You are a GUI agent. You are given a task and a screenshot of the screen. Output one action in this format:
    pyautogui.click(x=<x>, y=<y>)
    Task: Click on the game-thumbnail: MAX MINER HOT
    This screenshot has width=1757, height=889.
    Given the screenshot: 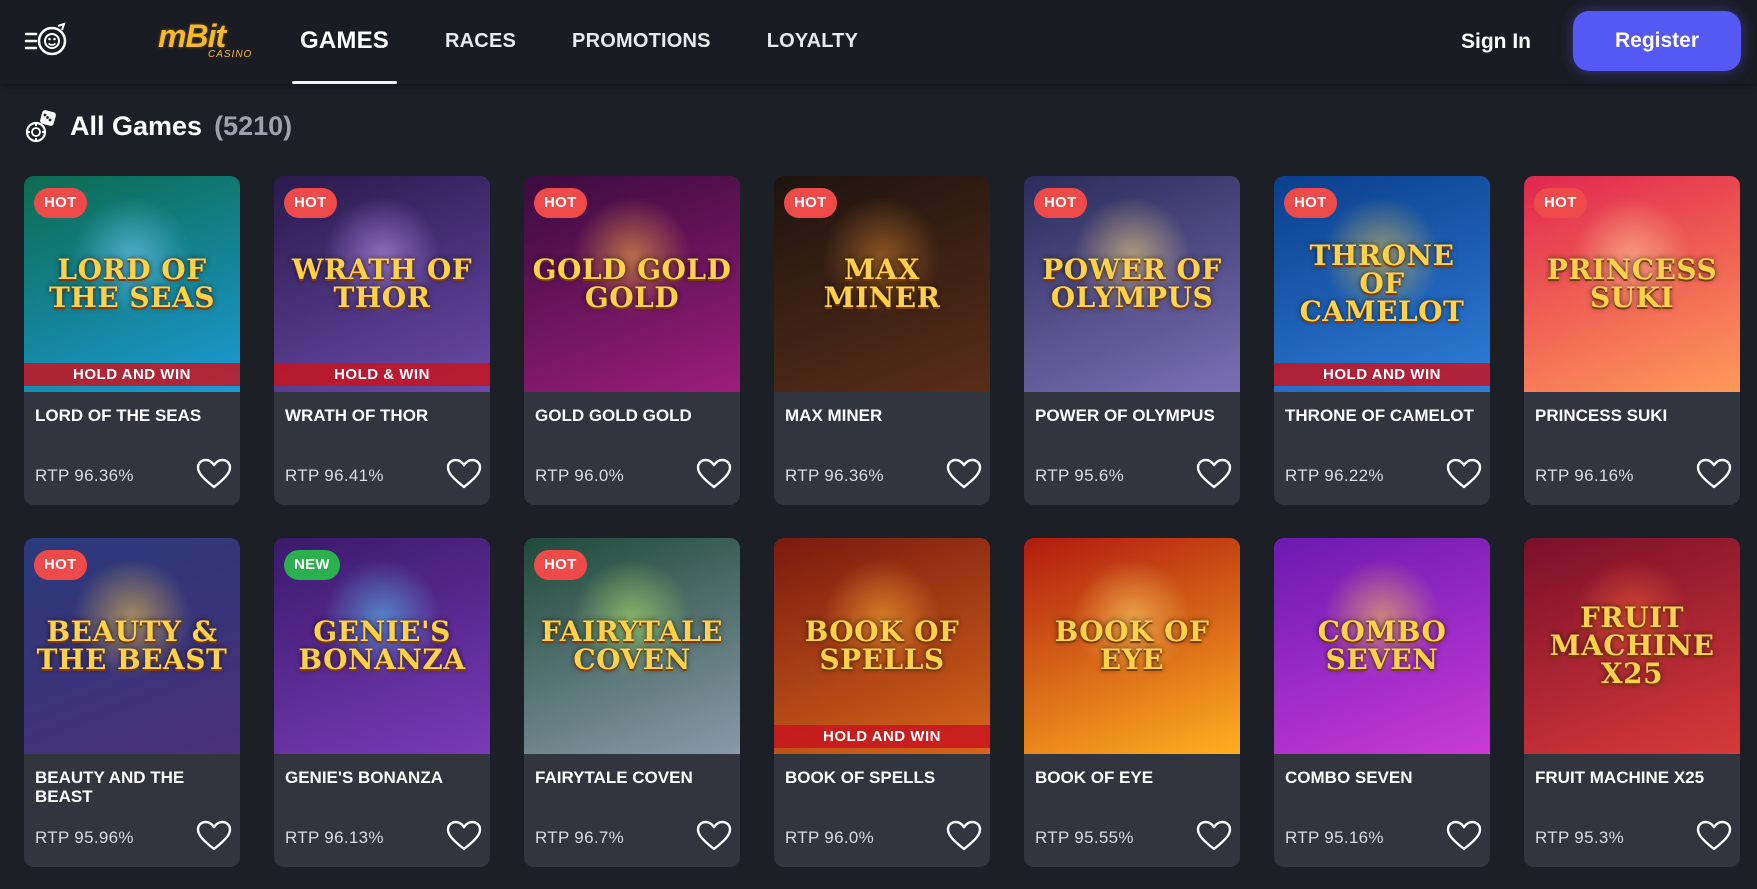 What is the action you would take?
    pyautogui.click(x=882, y=284)
    